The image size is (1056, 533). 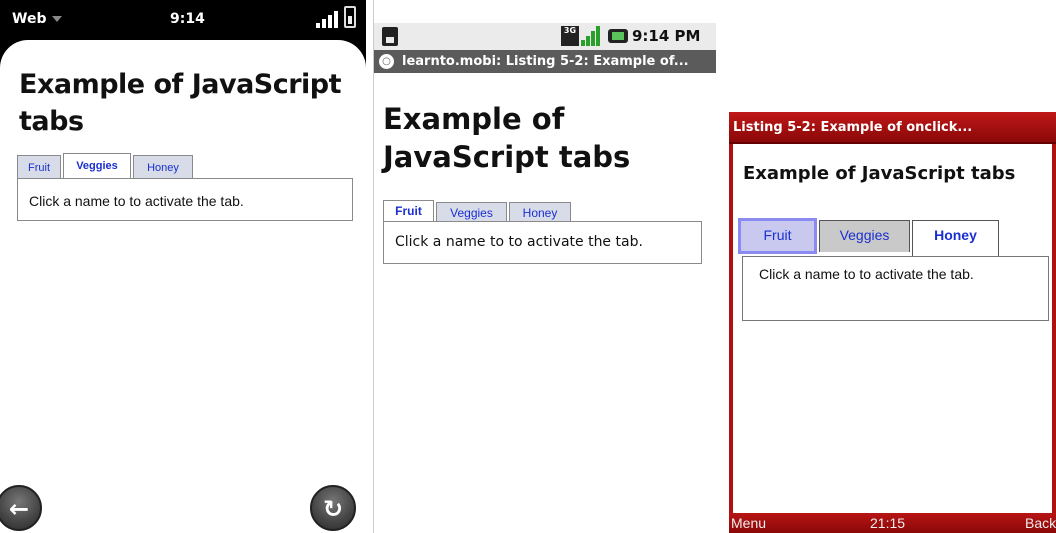 What do you see at coordinates (748, 523) in the screenshot?
I see `menu-softkey: Menu` at bounding box center [748, 523].